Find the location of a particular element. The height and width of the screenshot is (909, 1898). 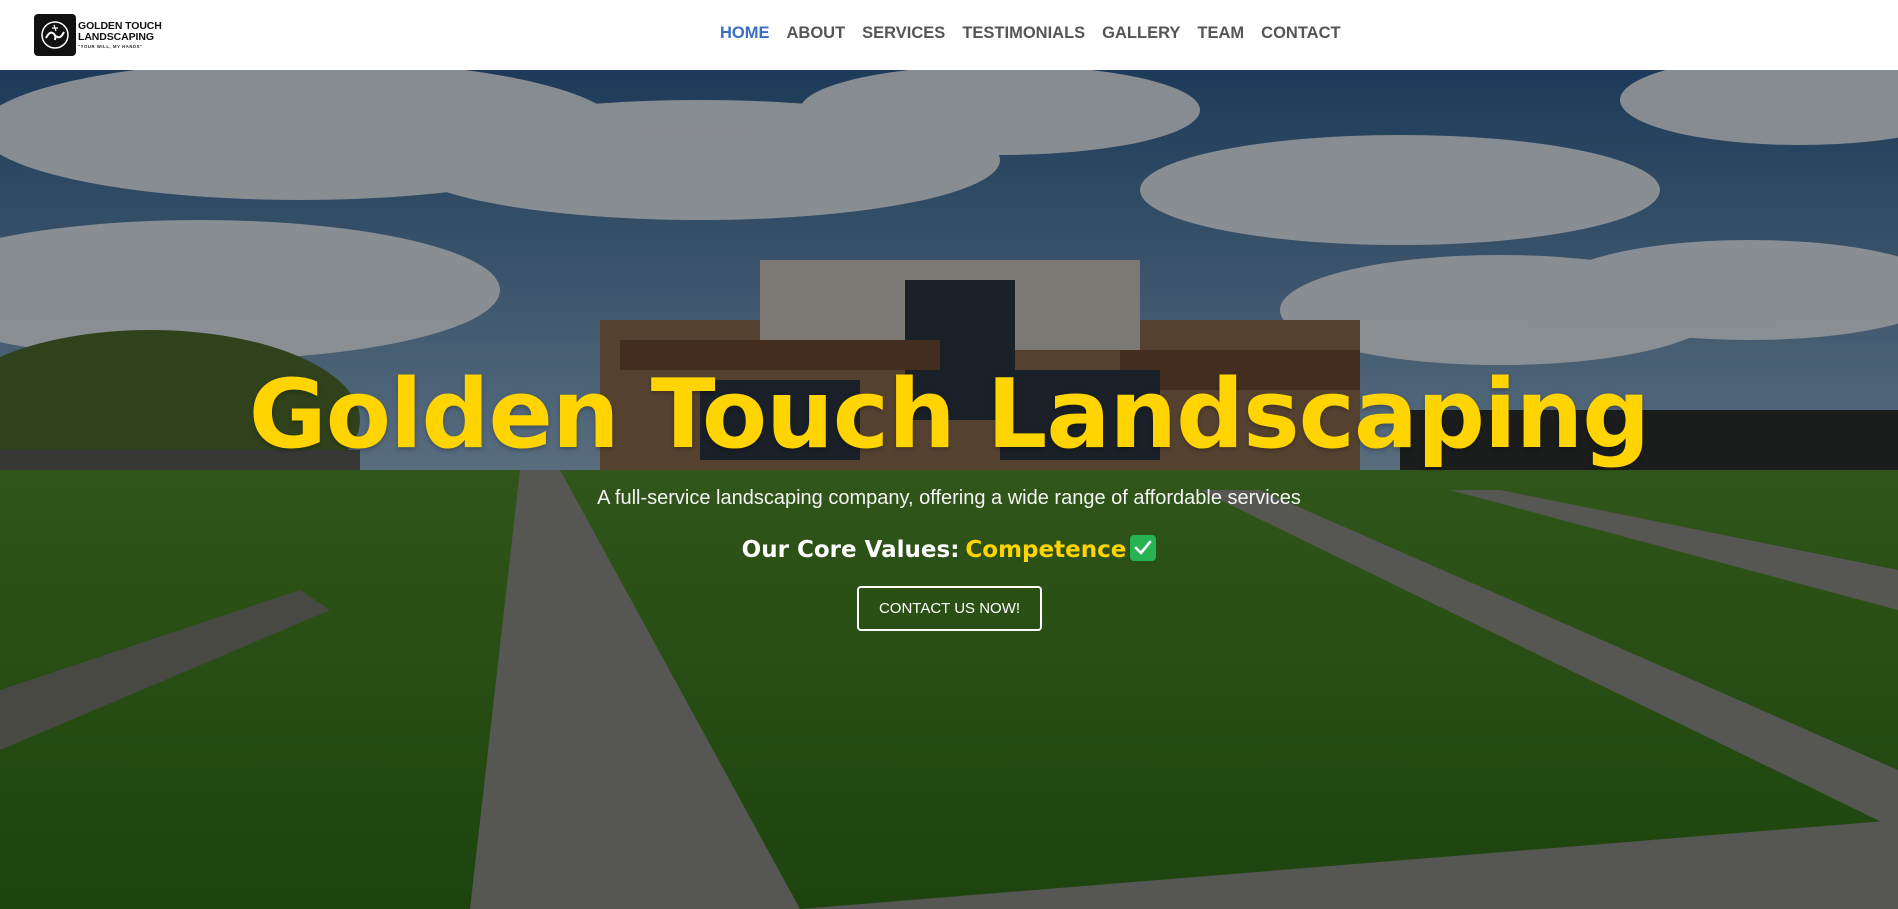

logo-tagline: "YOUR WILL, MY HANDS" is located at coordinates (110, 46).